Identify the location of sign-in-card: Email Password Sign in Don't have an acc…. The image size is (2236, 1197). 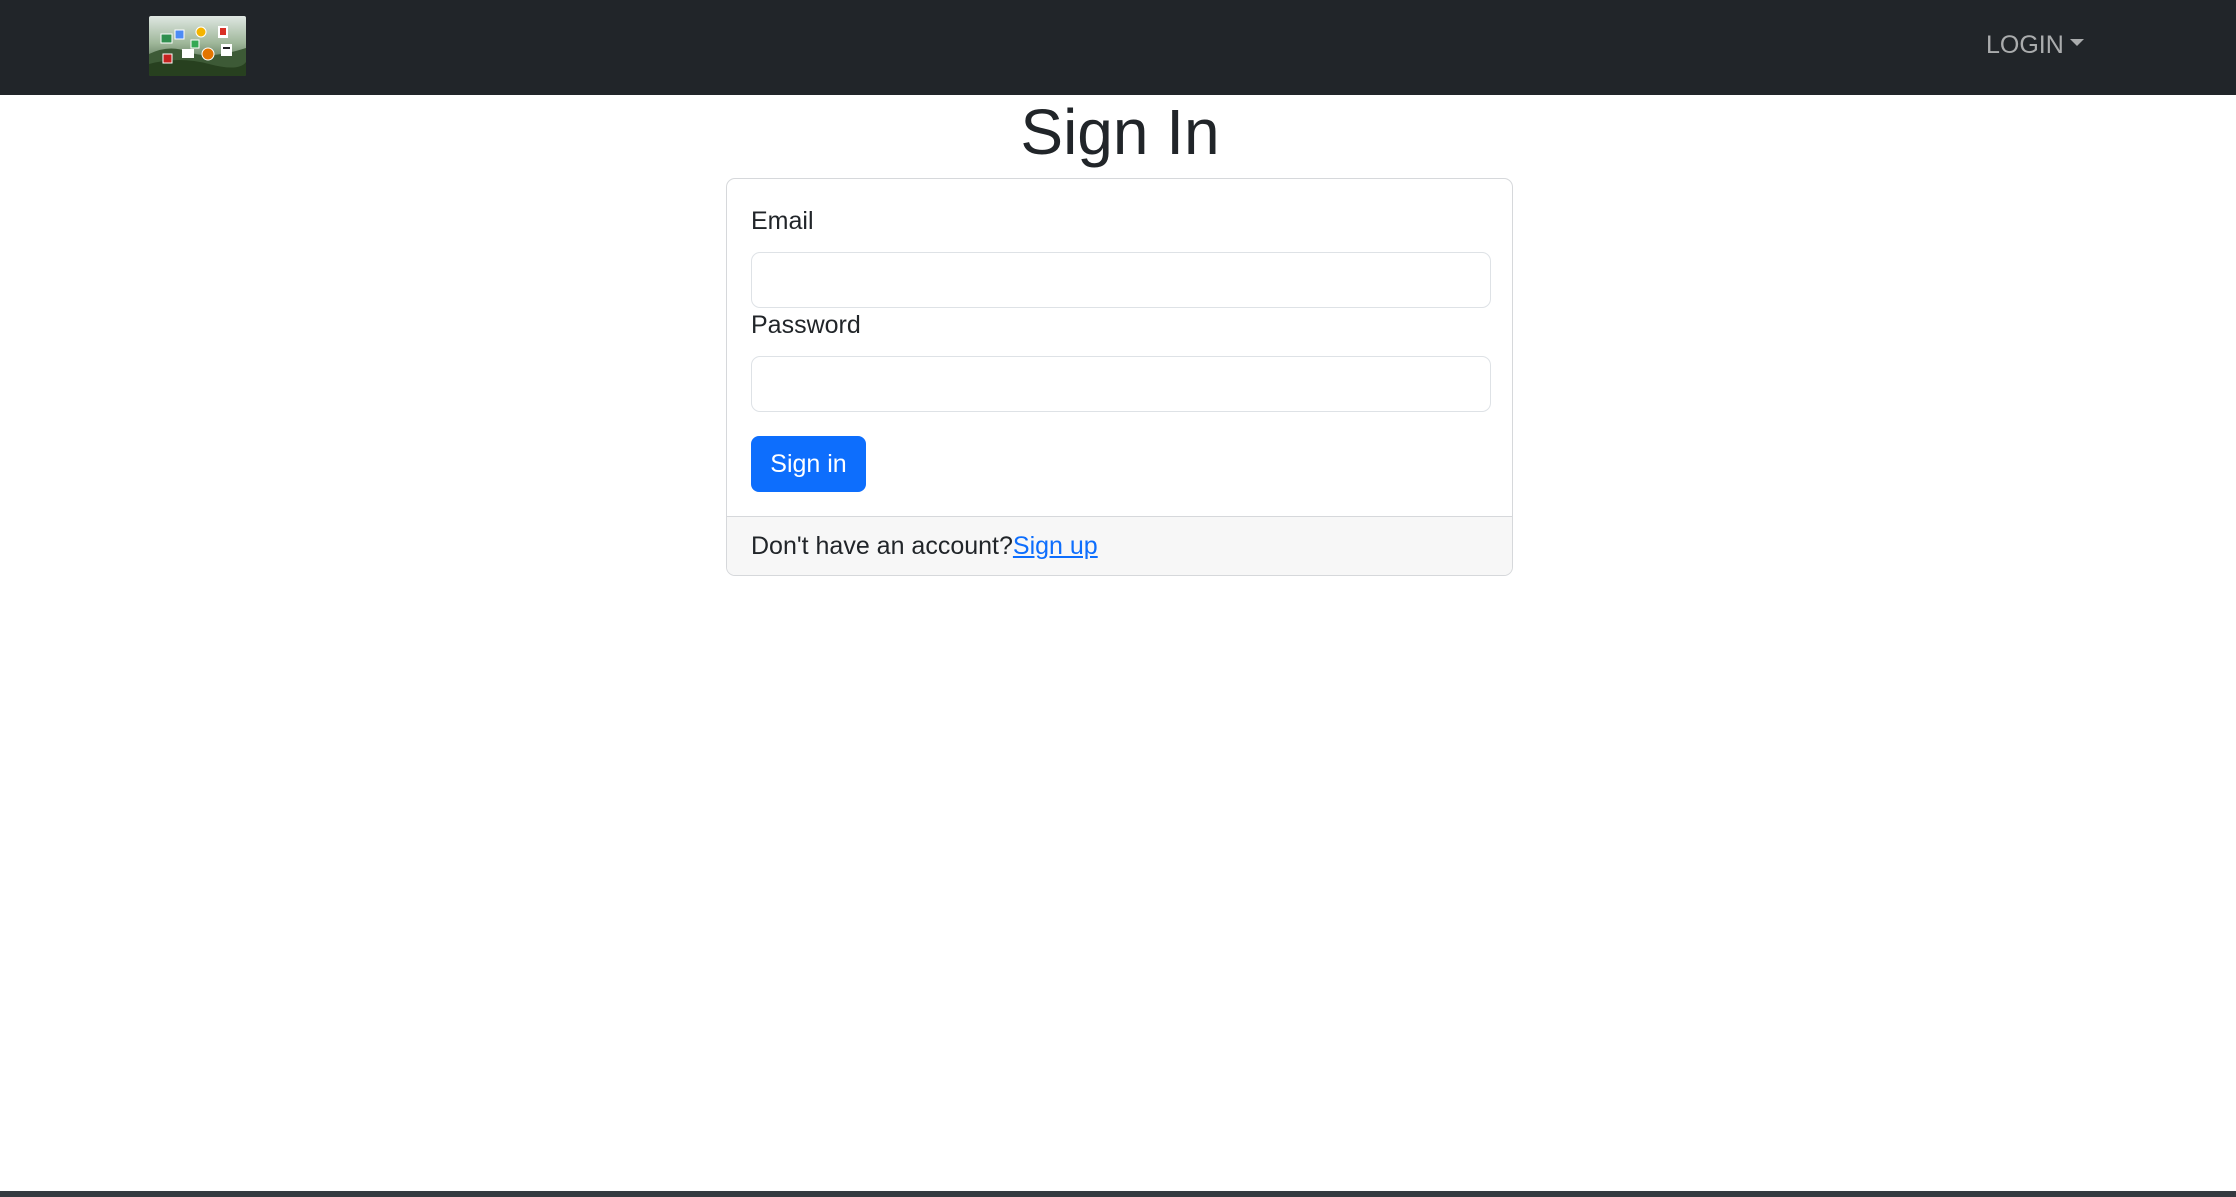
(1119, 377).